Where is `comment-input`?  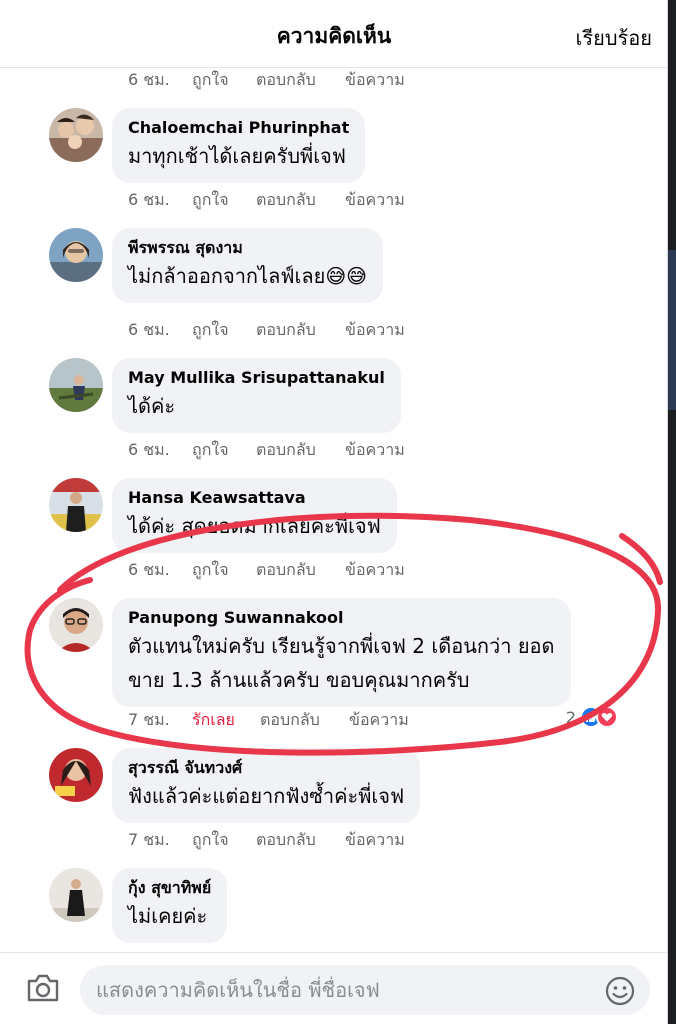 comment-input is located at coordinates (365, 990).